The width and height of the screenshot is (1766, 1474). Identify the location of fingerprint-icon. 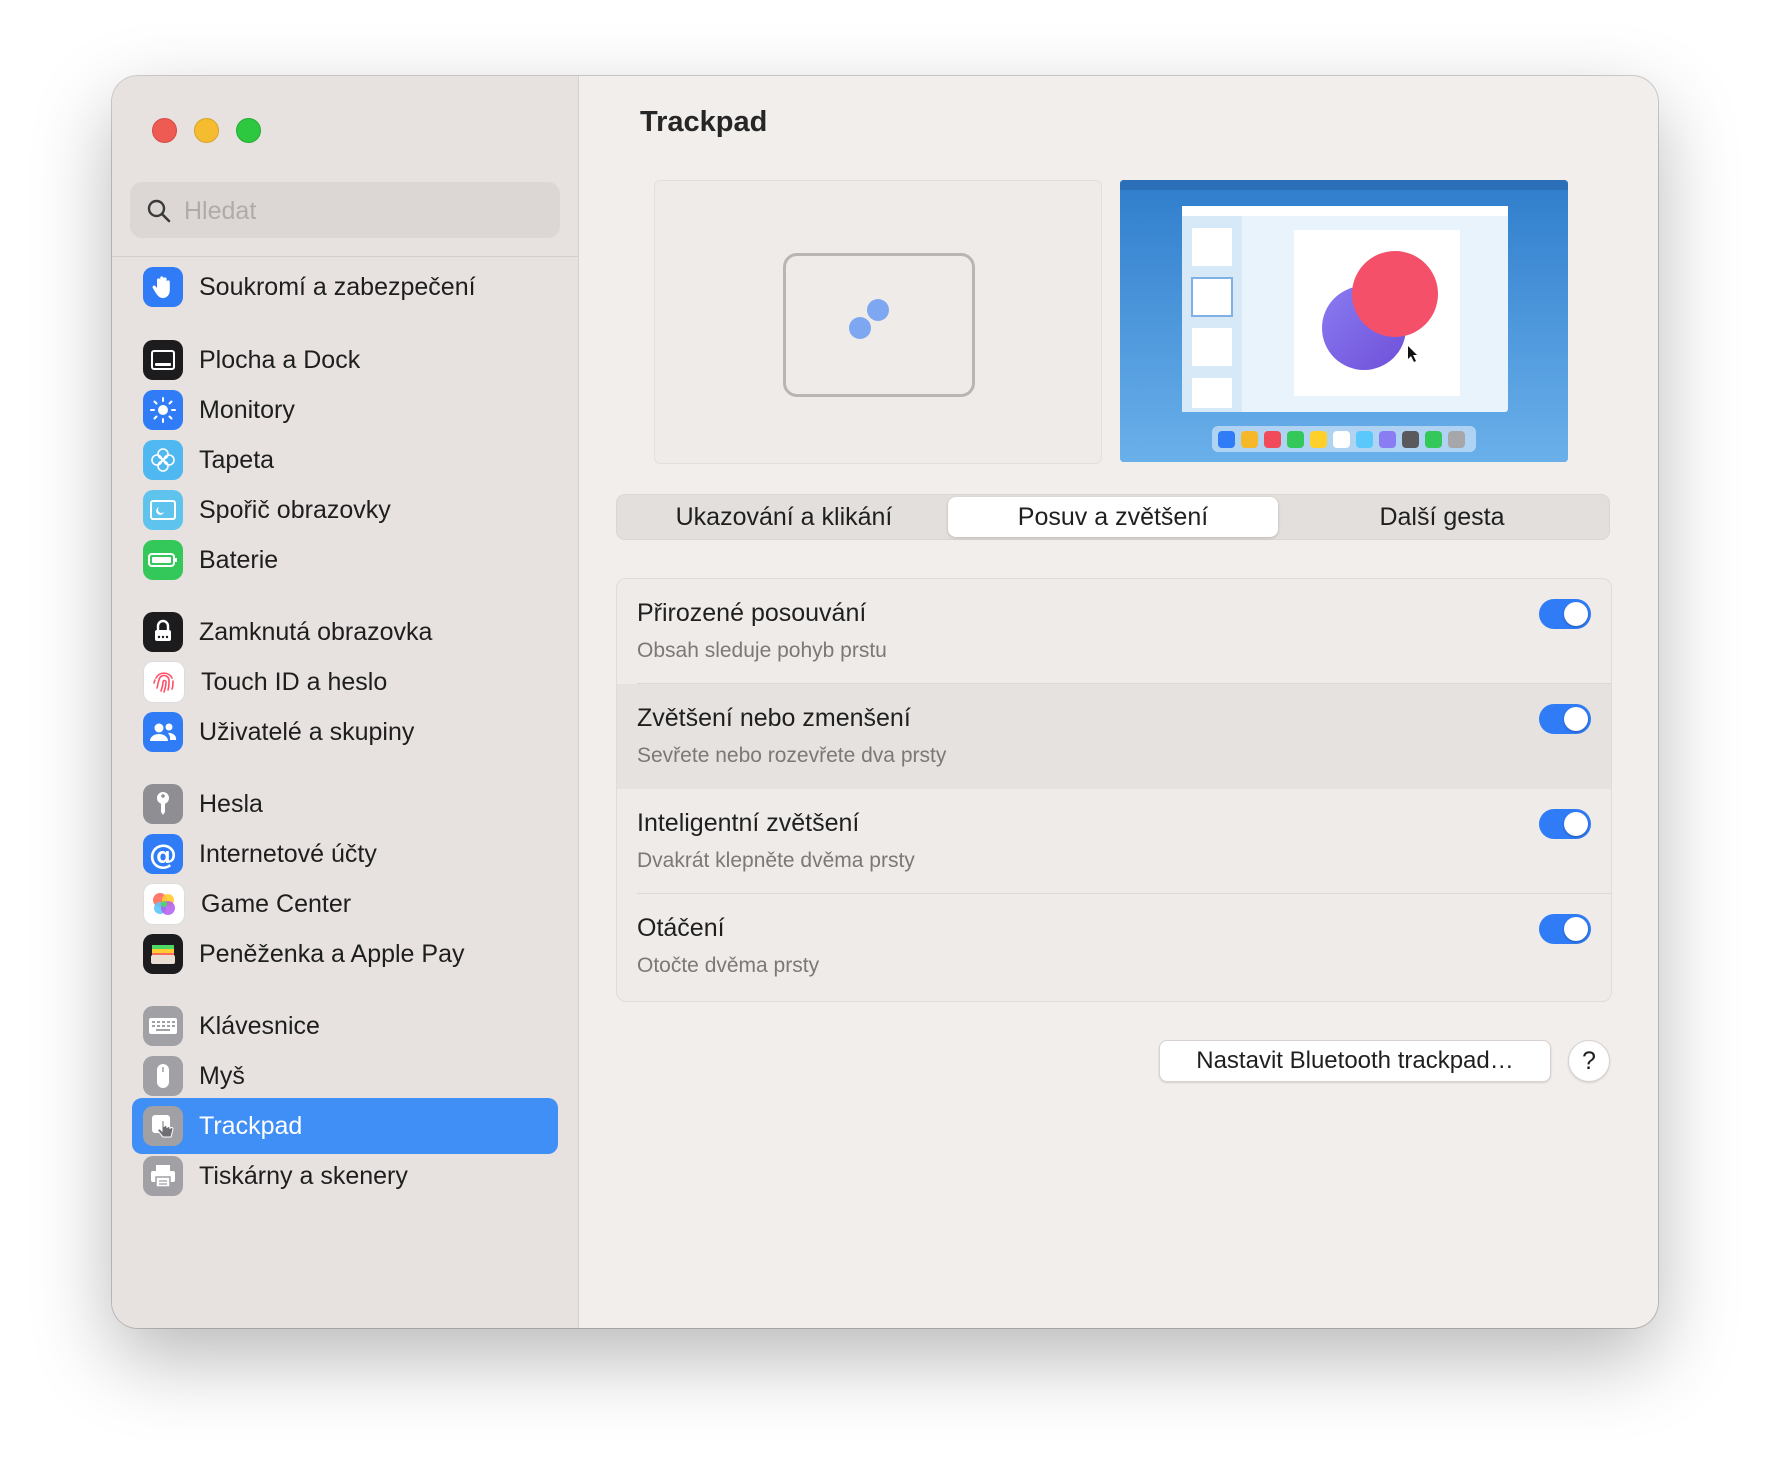
(164, 682).